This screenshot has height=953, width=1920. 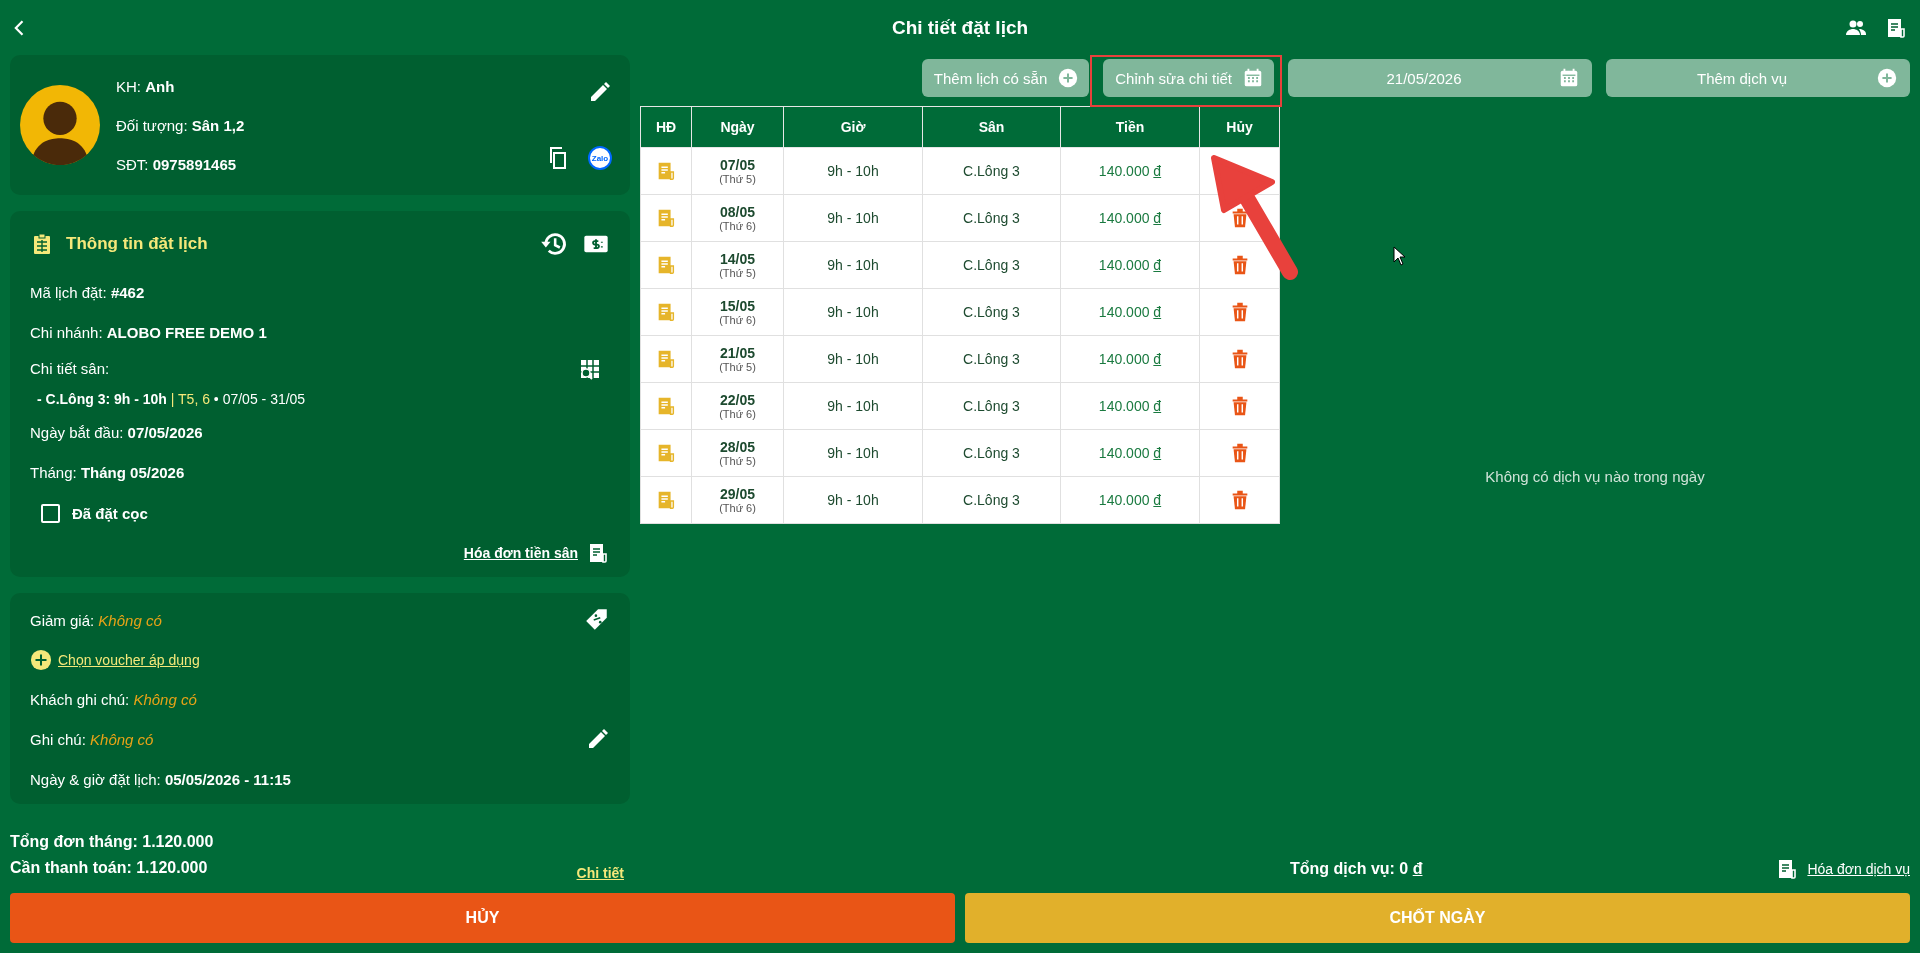 What do you see at coordinates (600, 92) in the screenshot?
I see `edit-icon` at bounding box center [600, 92].